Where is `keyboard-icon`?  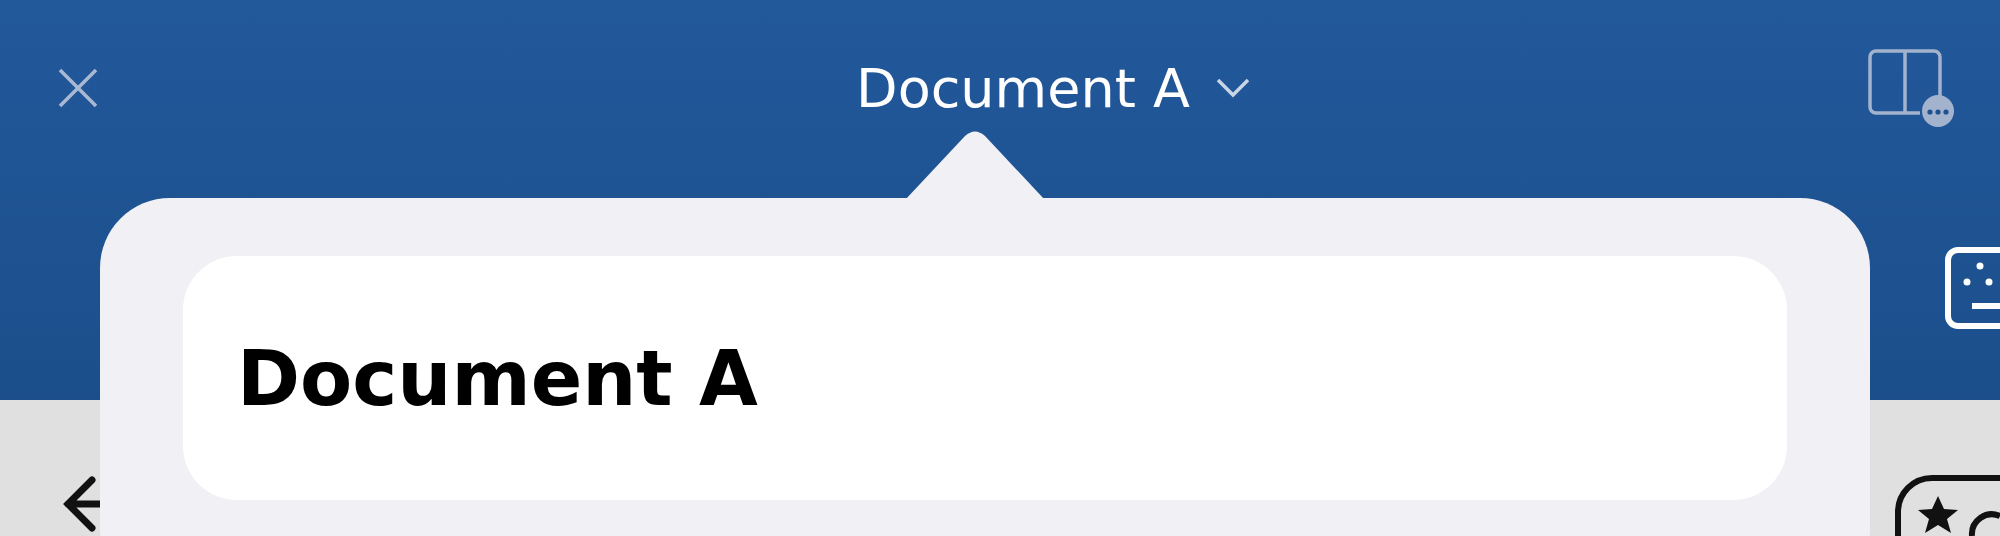
keyboard-icon is located at coordinates (1972, 288).